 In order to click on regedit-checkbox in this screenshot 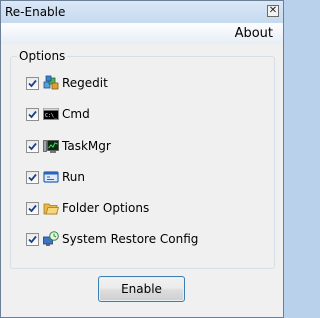, I will do `click(32, 83)`.